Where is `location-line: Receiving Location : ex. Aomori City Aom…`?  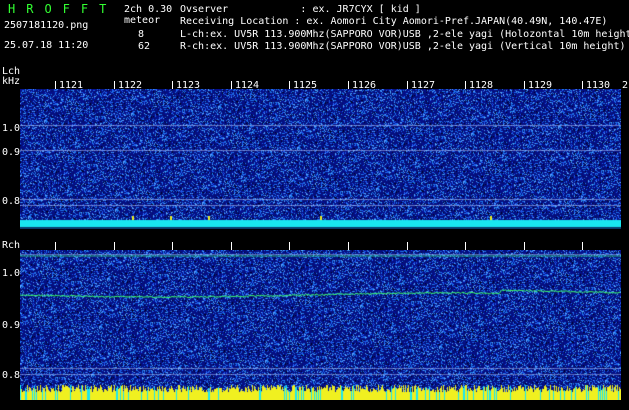 location-line: Receiving Location : ex. Aomori City Aom… is located at coordinates (394, 21).